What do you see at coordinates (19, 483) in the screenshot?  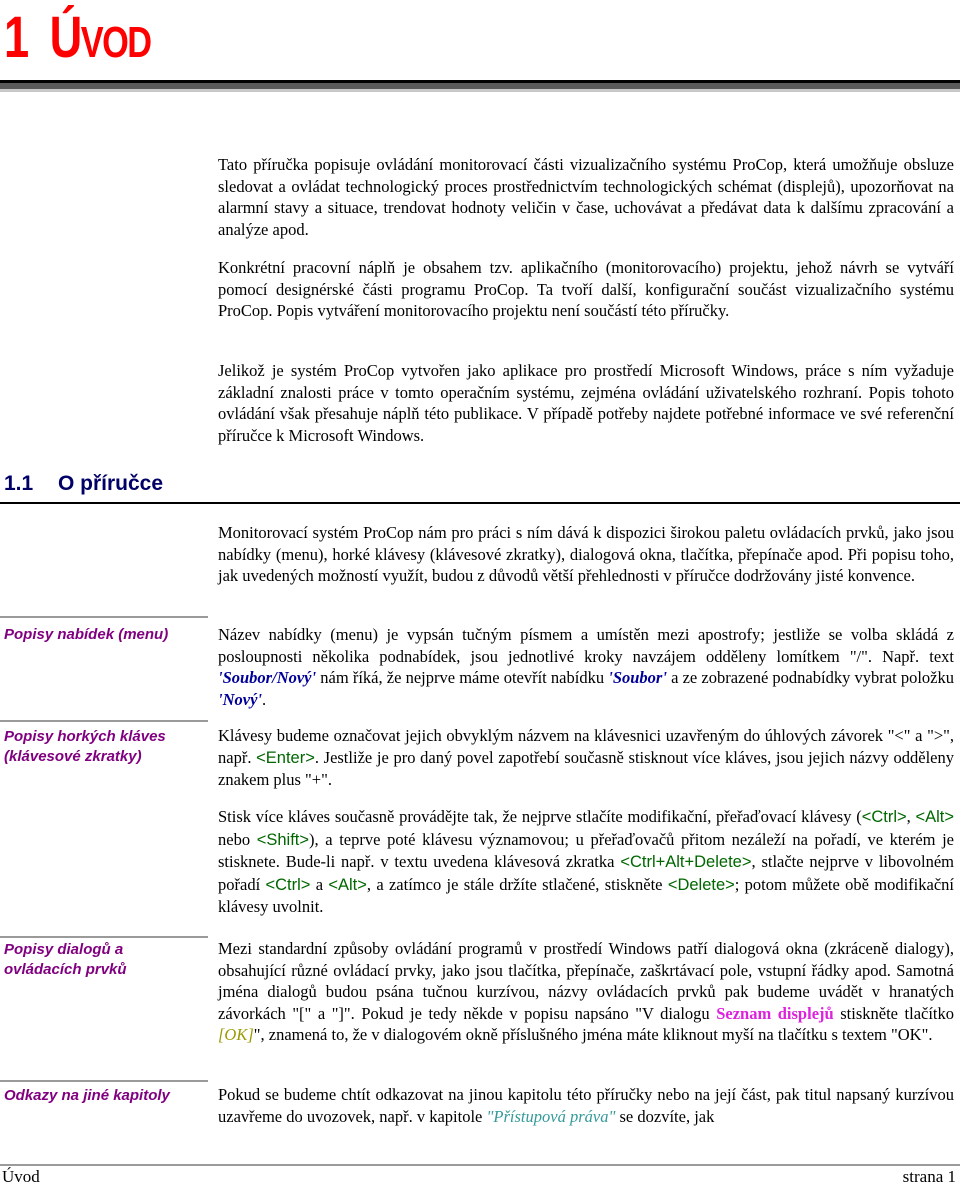 I see `section-number: 1.1` at bounding box center [19, 483].